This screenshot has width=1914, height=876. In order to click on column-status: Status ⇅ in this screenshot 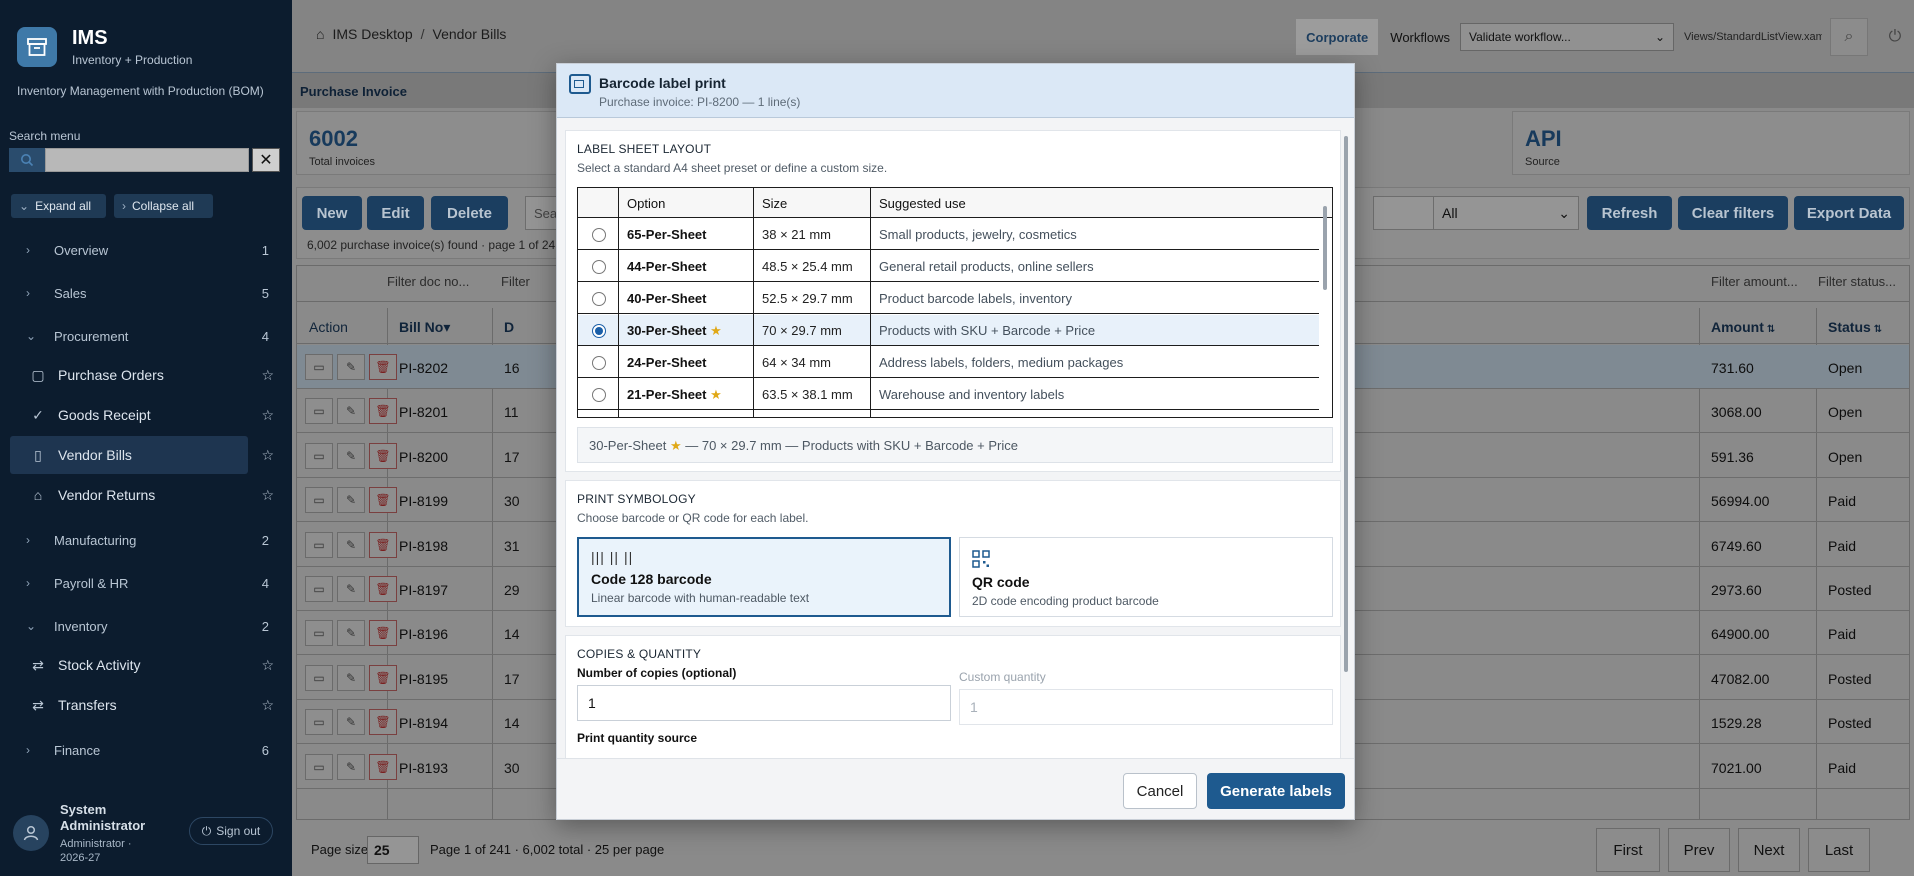, I will do `click(1855, 327)`.